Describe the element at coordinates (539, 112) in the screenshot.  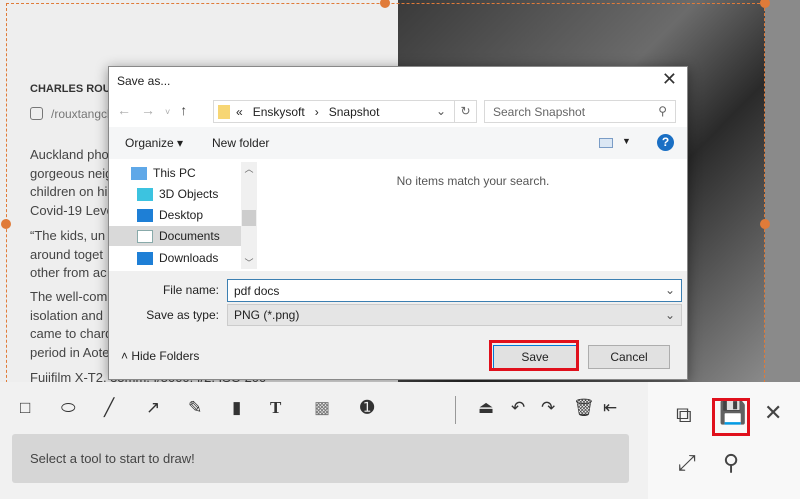
I see `search-placeholder: Search Snapshot` at that location.